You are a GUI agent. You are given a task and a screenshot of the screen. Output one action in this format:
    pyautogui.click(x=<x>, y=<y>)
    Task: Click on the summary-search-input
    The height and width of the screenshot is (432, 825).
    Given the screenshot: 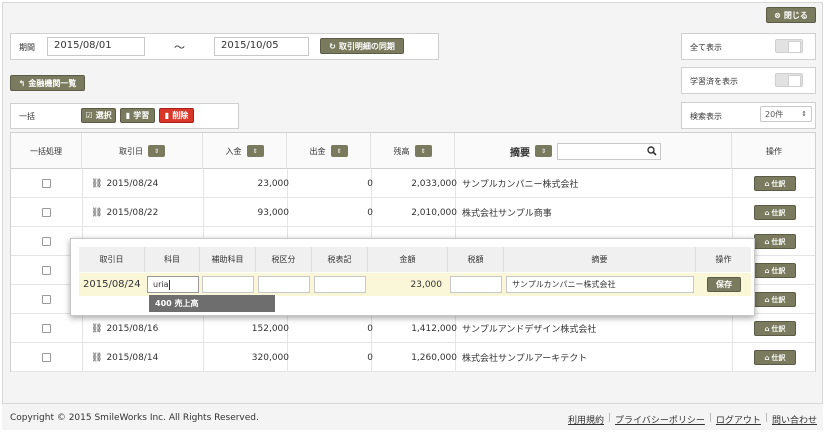 What is the action you would take?
    pyautogui.click(x=609, y=151)
    